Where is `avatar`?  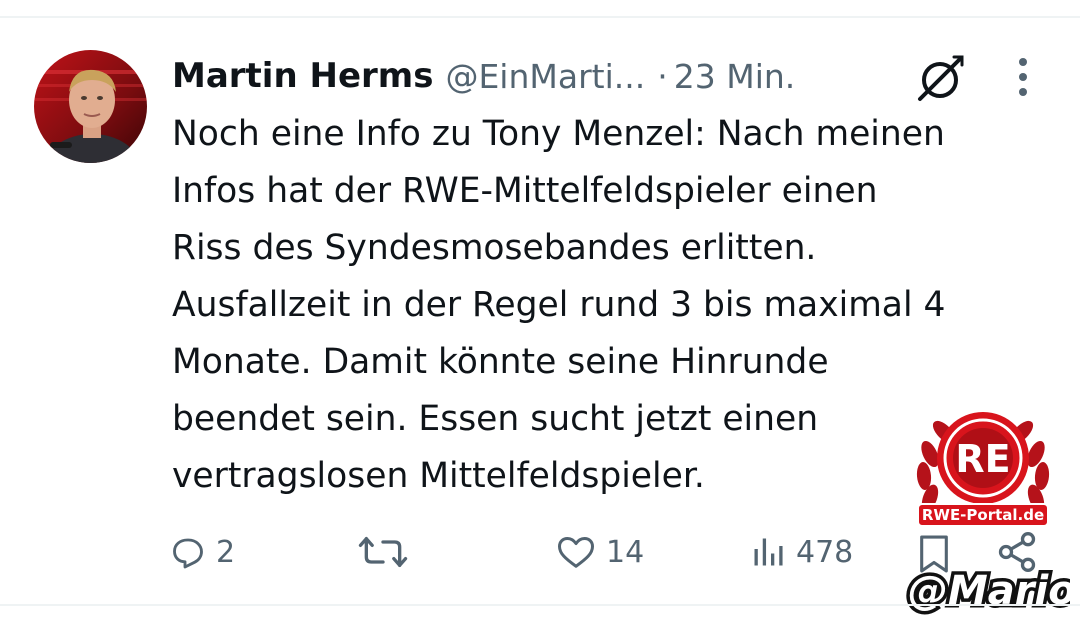 avatar is located at coordinates (90, 106).